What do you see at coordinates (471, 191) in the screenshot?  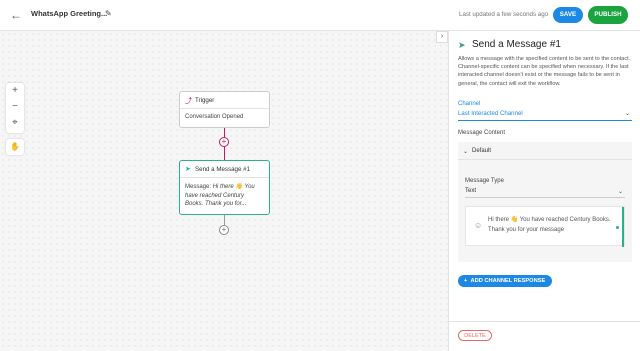 I see `message-type-value: Text` at bounding box center [471, 191].